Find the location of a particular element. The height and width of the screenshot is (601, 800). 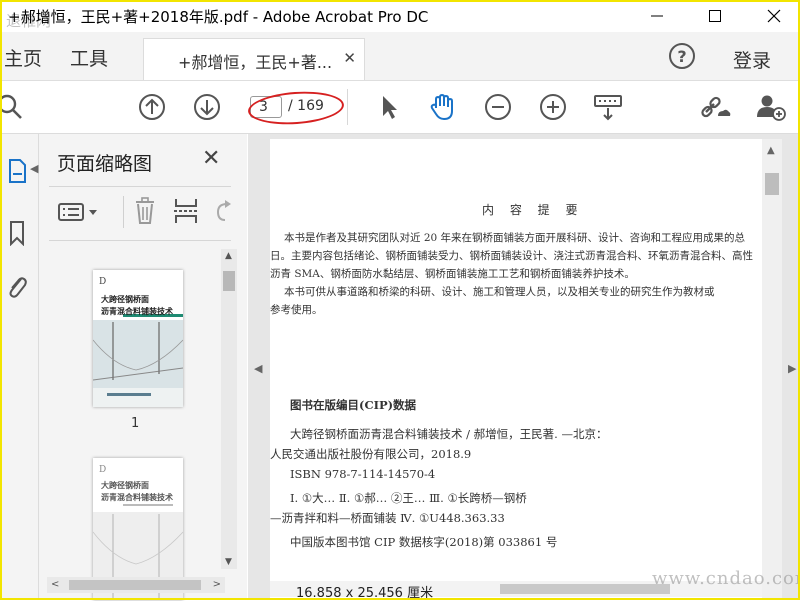

close-icon is located at coordinates (774, 16).